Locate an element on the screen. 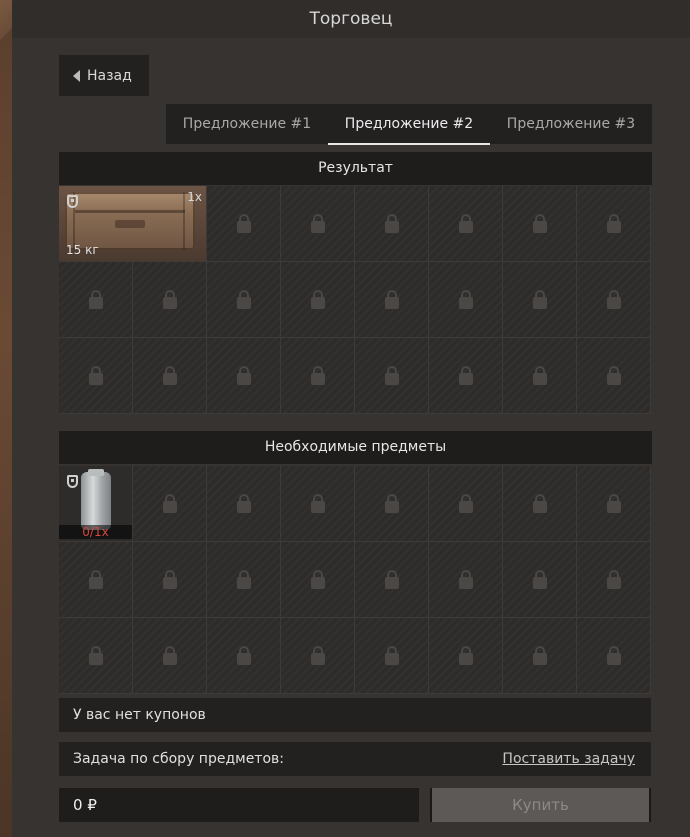 This screenshot has width=690, height=837. result-item-slot: 1x 15 кг is located at coordinates (133, 224).